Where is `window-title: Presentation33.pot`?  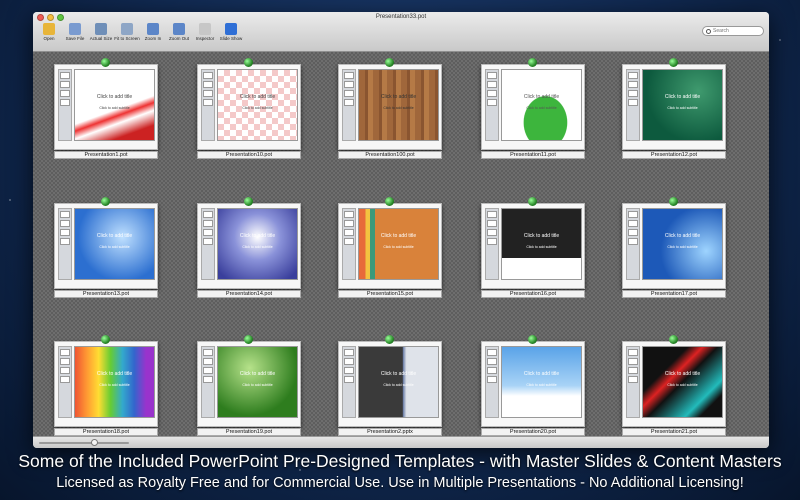
window-title: Presentation33.pot is located at coordinates (401, 17).